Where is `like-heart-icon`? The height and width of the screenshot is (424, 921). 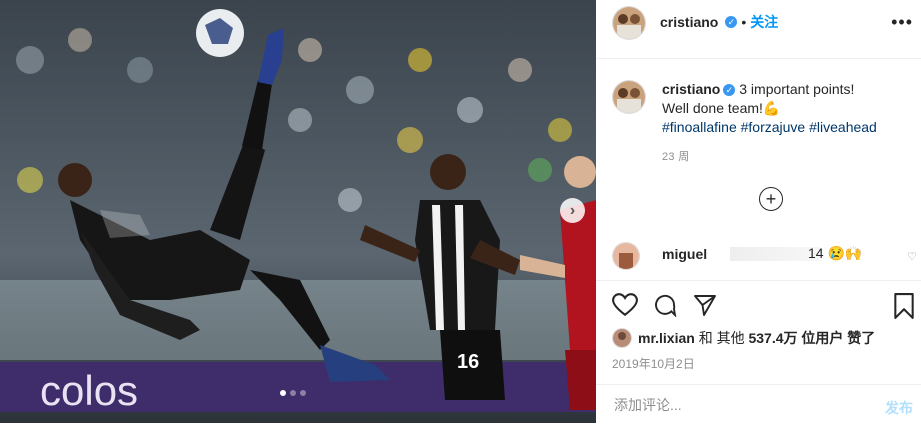
like-heart-icon is located at coordinates (625, 305).